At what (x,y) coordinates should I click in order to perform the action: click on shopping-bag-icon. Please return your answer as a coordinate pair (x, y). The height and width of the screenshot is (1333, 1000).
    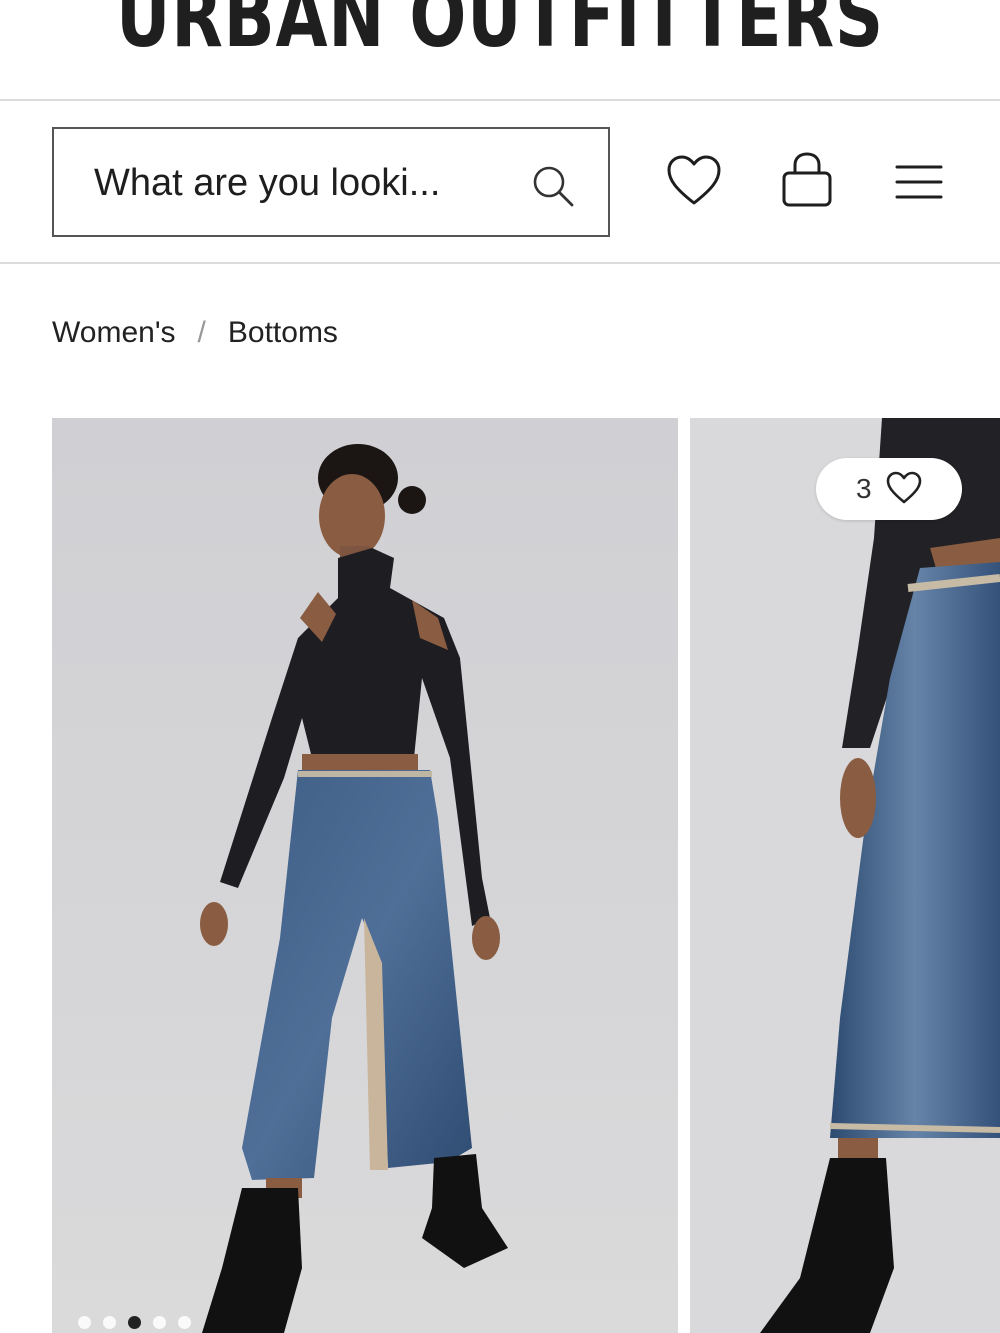
    Looking at the image, I should click on (807, 180).